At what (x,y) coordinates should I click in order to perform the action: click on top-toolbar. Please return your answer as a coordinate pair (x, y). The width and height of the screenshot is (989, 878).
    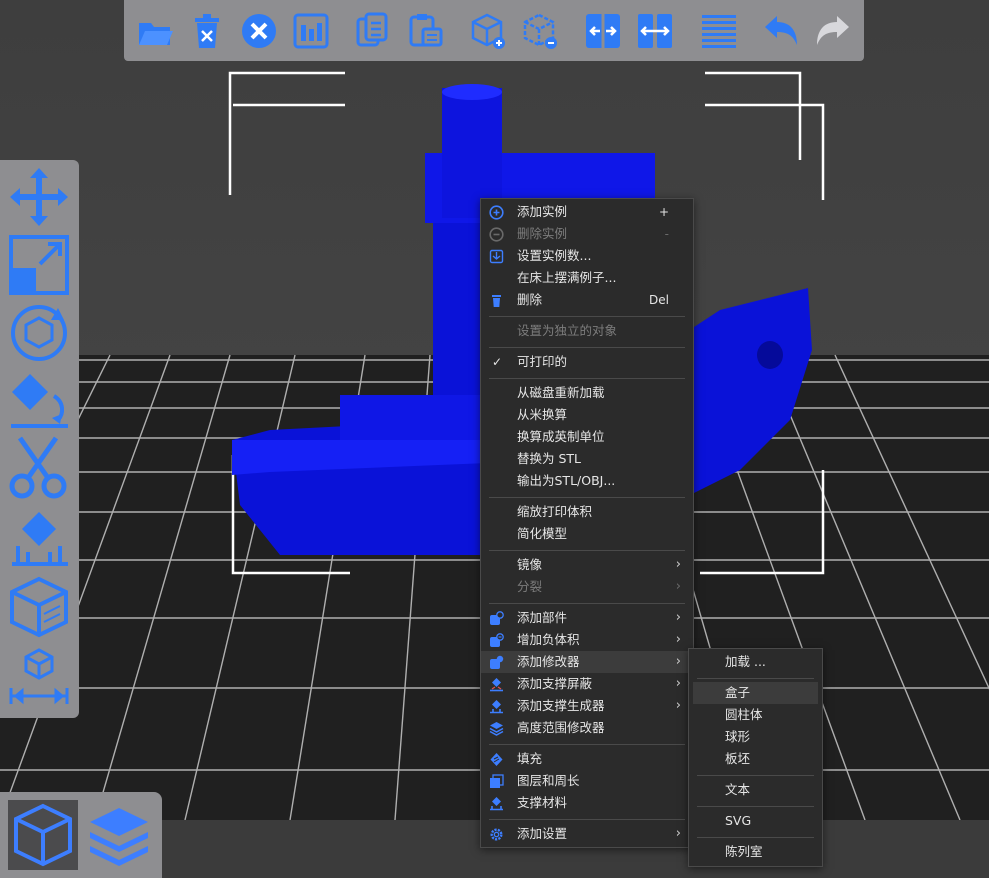
    Looking at the image, I should click on (494, 30).